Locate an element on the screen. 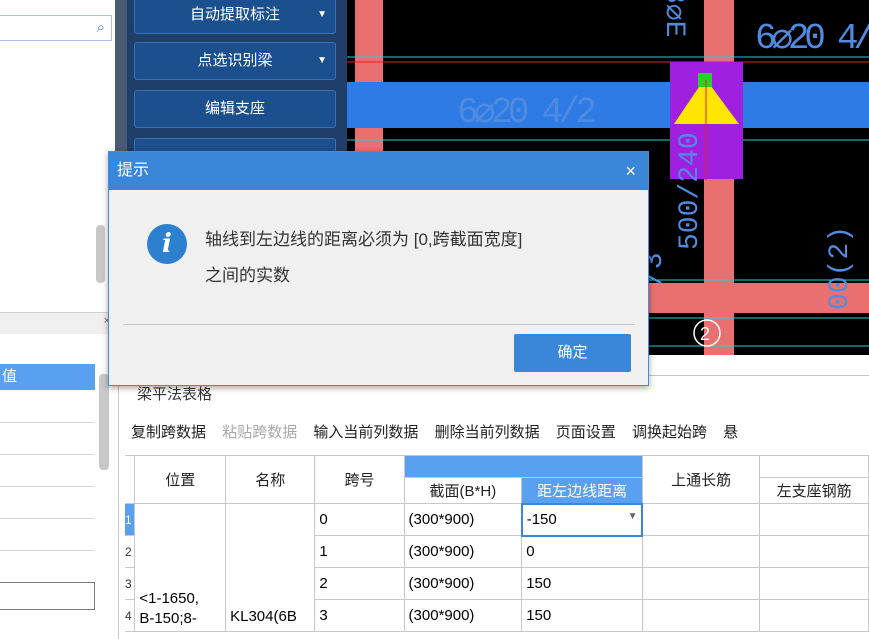 The height and width of the screenshot is (639, 869). property-scrollbar is located at coordinates (104, 422).